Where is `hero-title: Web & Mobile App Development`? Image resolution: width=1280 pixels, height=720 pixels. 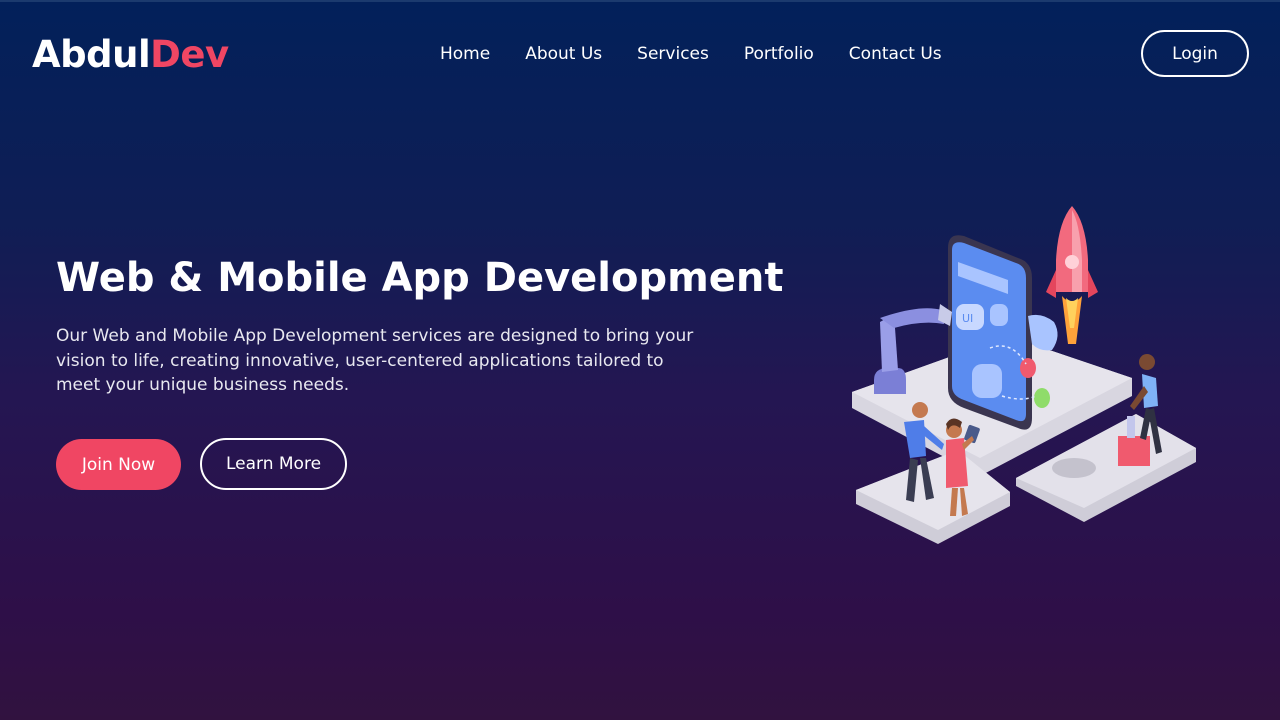
hero-title: Web & Mobile App Development is located at coordinates (420, 278).